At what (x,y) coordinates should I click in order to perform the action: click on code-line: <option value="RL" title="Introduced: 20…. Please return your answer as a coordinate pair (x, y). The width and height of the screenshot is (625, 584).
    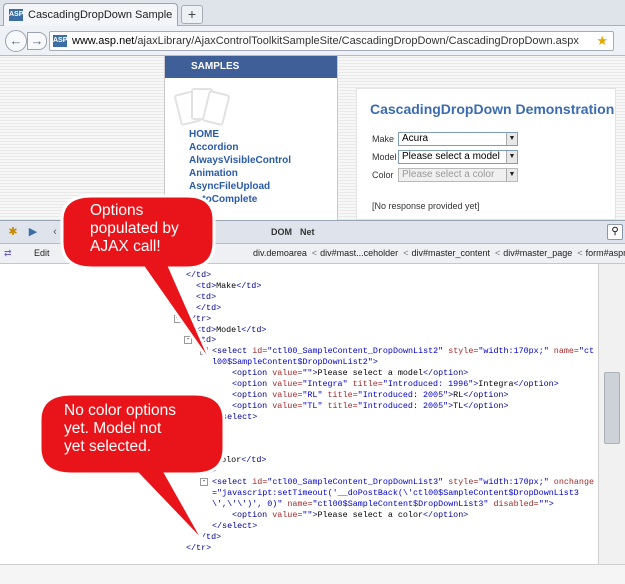
    Looking at the image, I should click on (370, 394).